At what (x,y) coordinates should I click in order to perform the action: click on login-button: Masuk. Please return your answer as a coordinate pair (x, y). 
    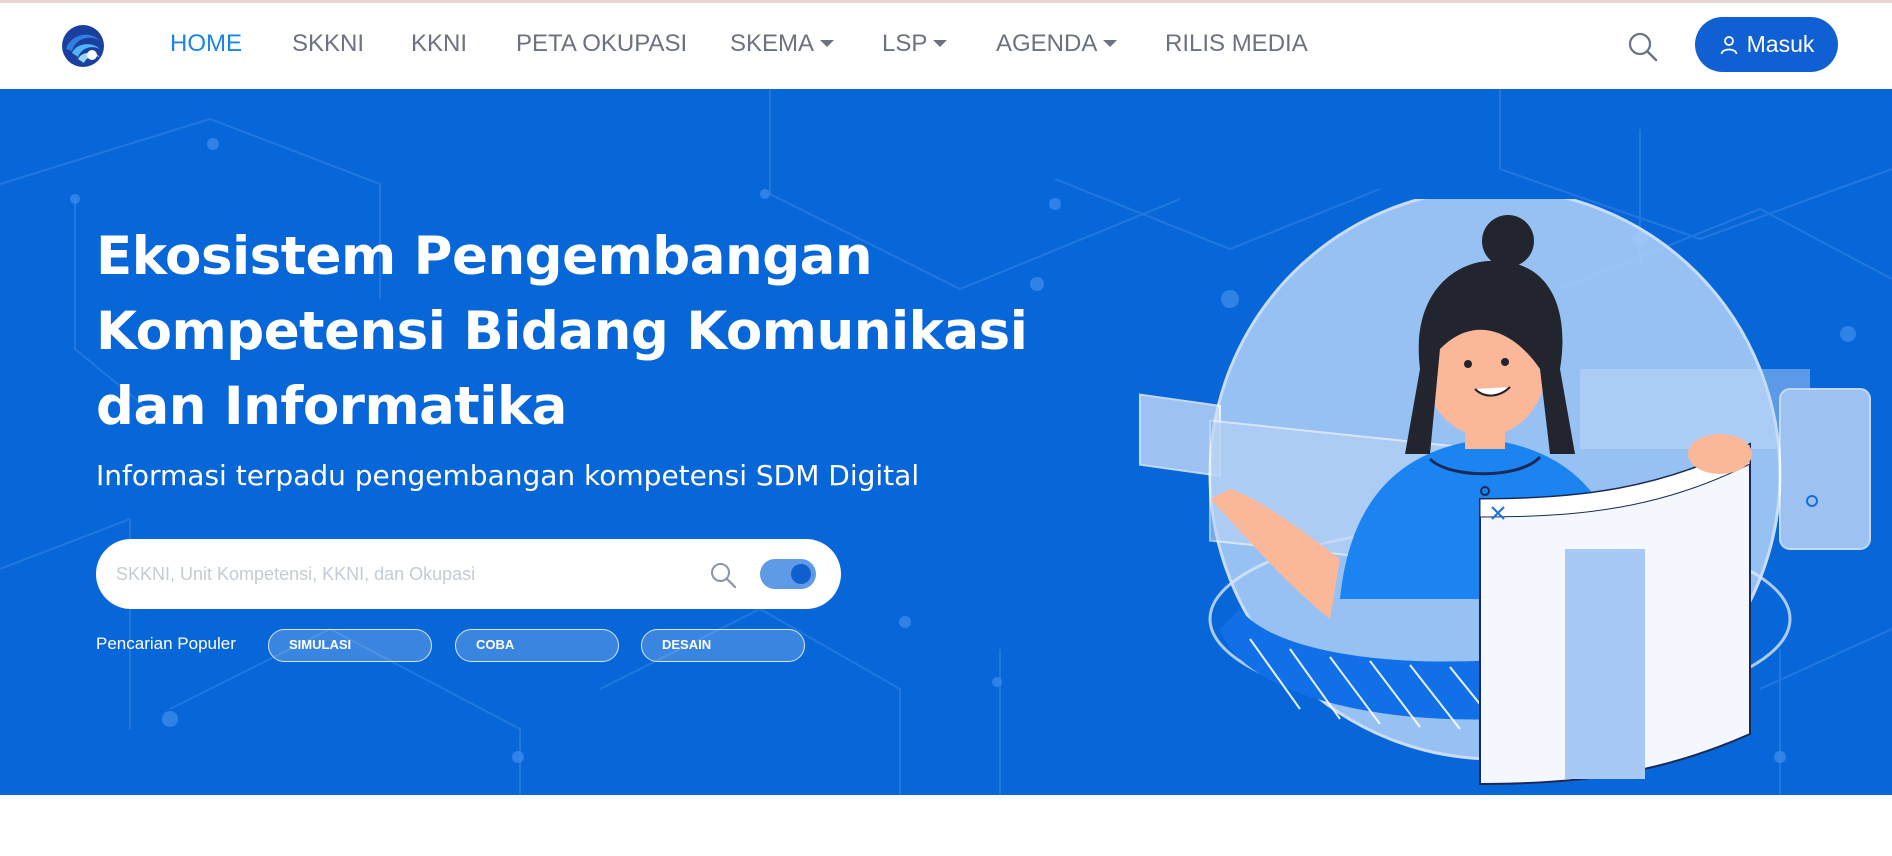
    Looking at the image, I should click on (1766, 44).